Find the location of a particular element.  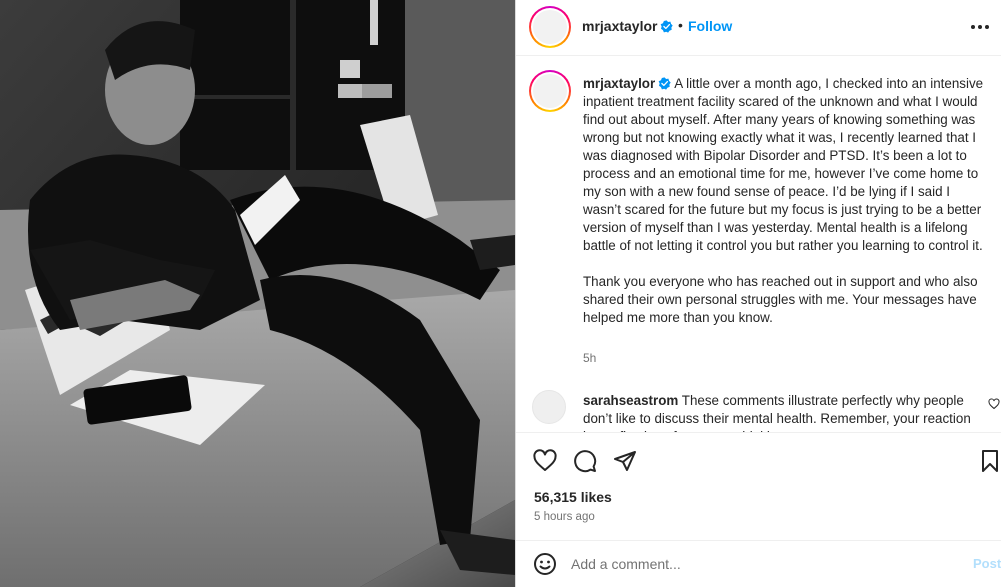

caption-timestamp: 5h is located at coordinates (589, 358).